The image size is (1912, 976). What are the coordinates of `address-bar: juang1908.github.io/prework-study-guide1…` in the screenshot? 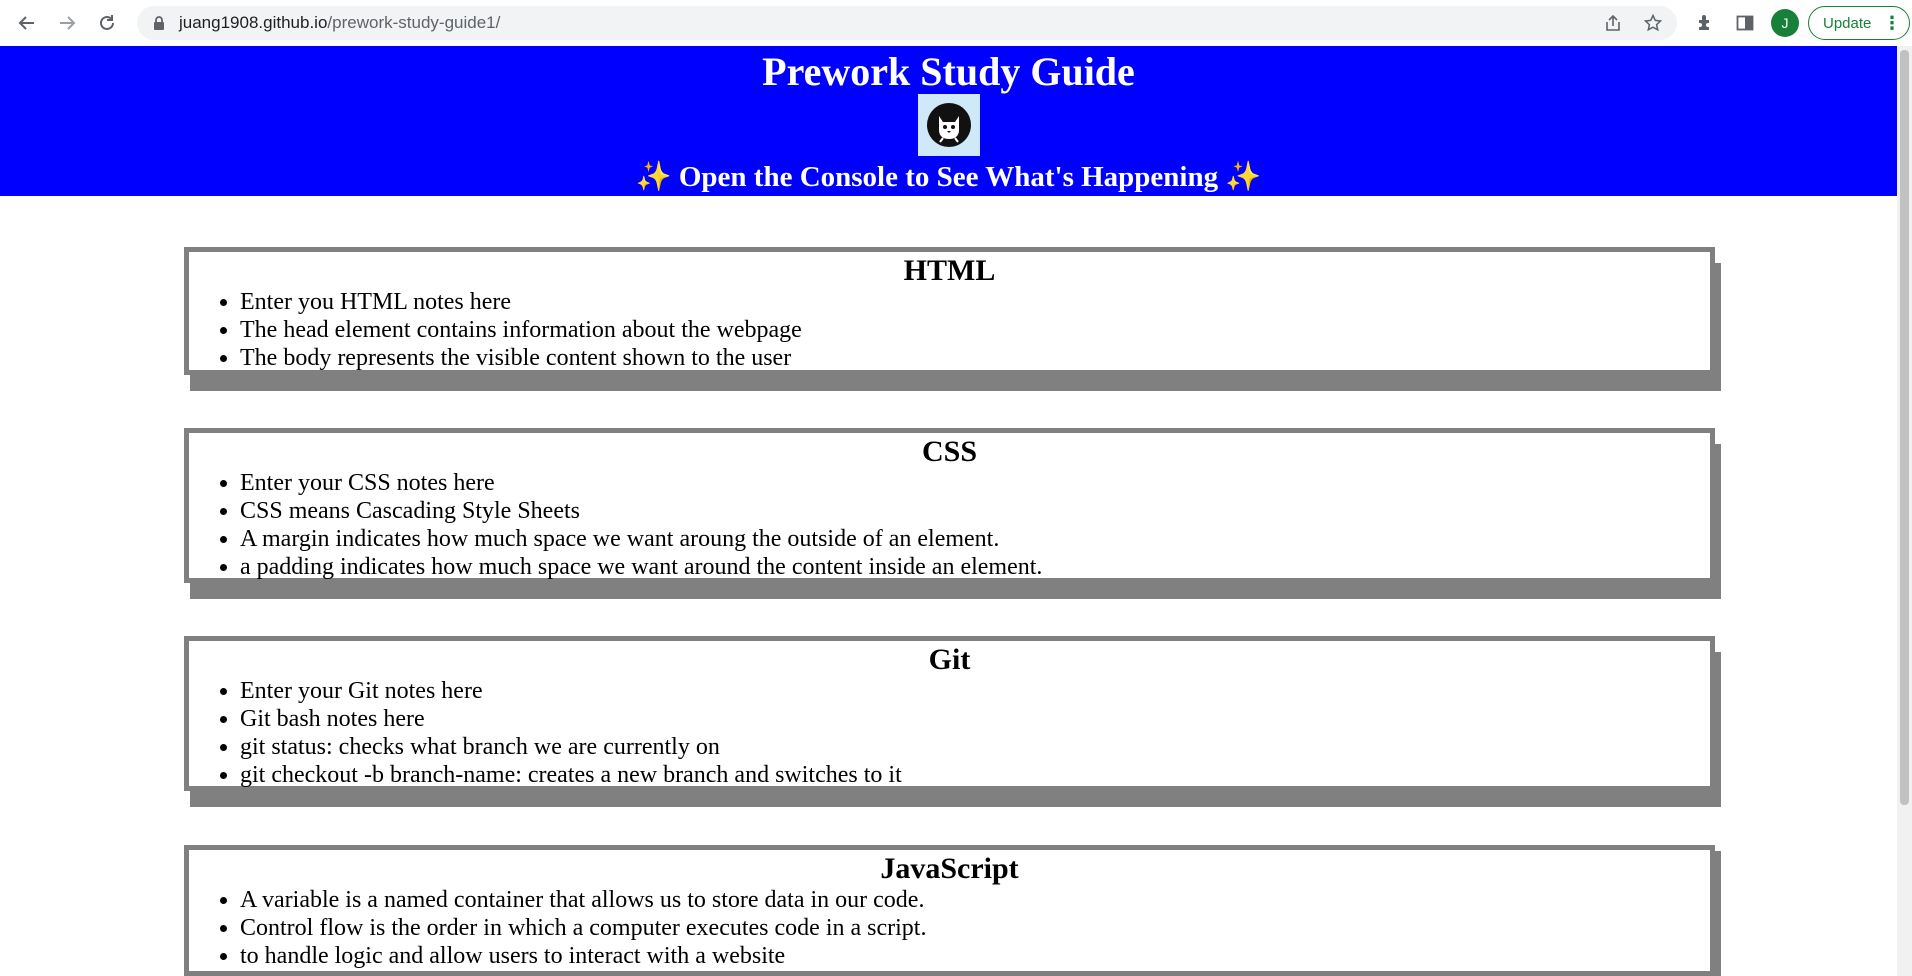 It's located at (907, 23).